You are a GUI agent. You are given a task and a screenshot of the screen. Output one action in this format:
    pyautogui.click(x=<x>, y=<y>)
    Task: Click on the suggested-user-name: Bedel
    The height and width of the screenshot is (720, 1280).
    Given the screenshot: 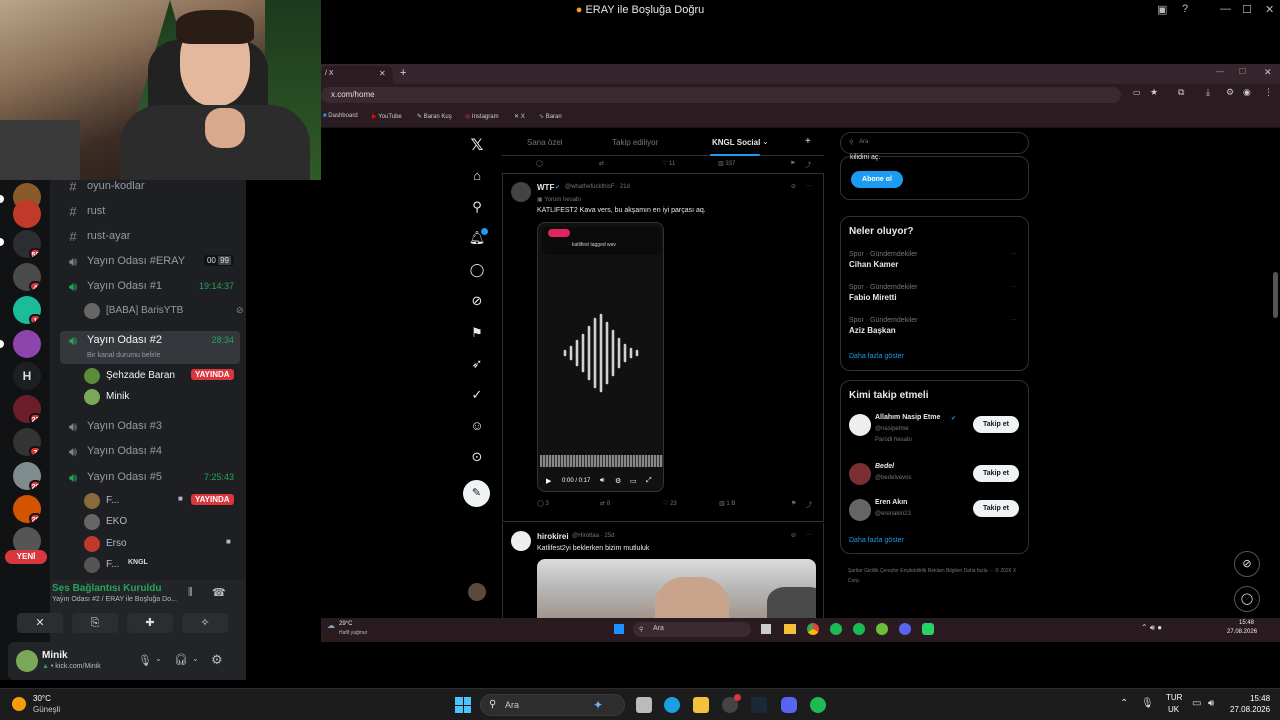 What is the action you would take?
    pyautogui.click(x=884, y=466)
    